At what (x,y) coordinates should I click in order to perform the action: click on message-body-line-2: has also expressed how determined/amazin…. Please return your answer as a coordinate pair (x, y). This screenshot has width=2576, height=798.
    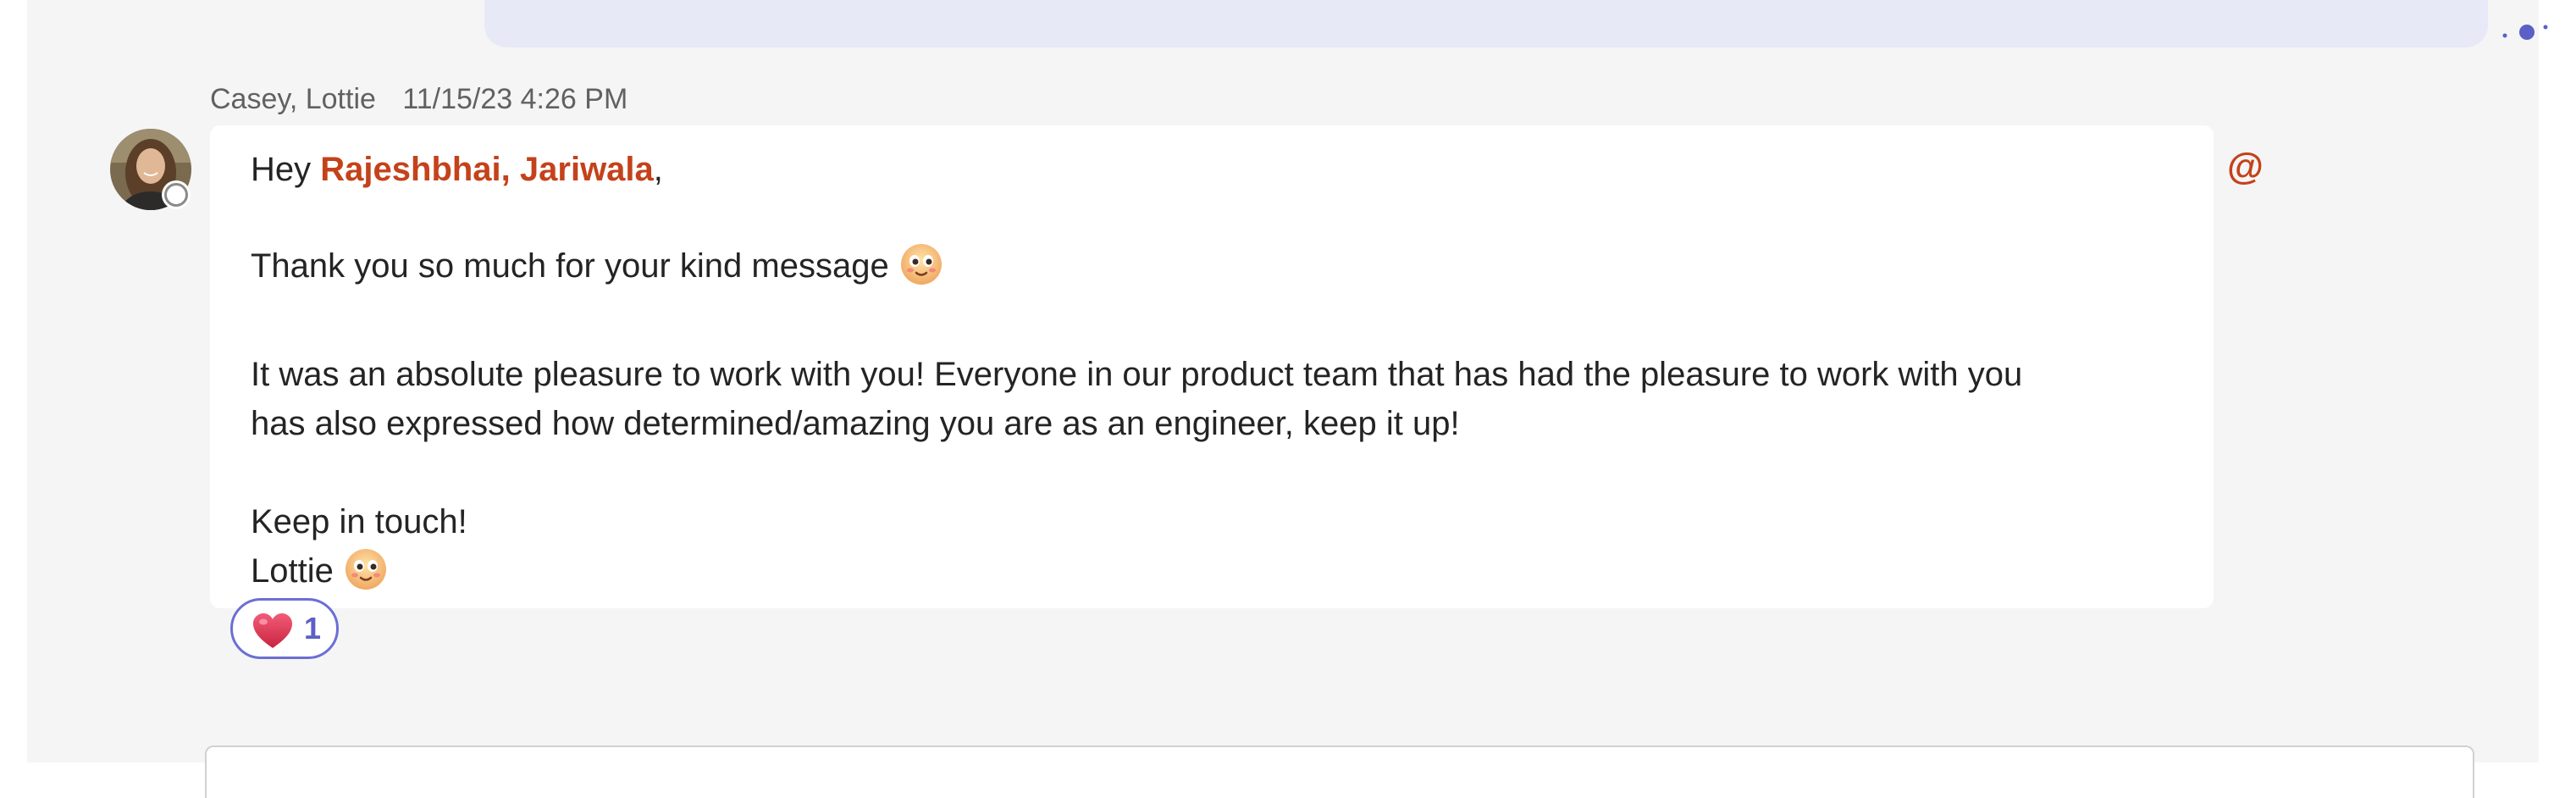
    Looking at the image, I should click on (856, 423).